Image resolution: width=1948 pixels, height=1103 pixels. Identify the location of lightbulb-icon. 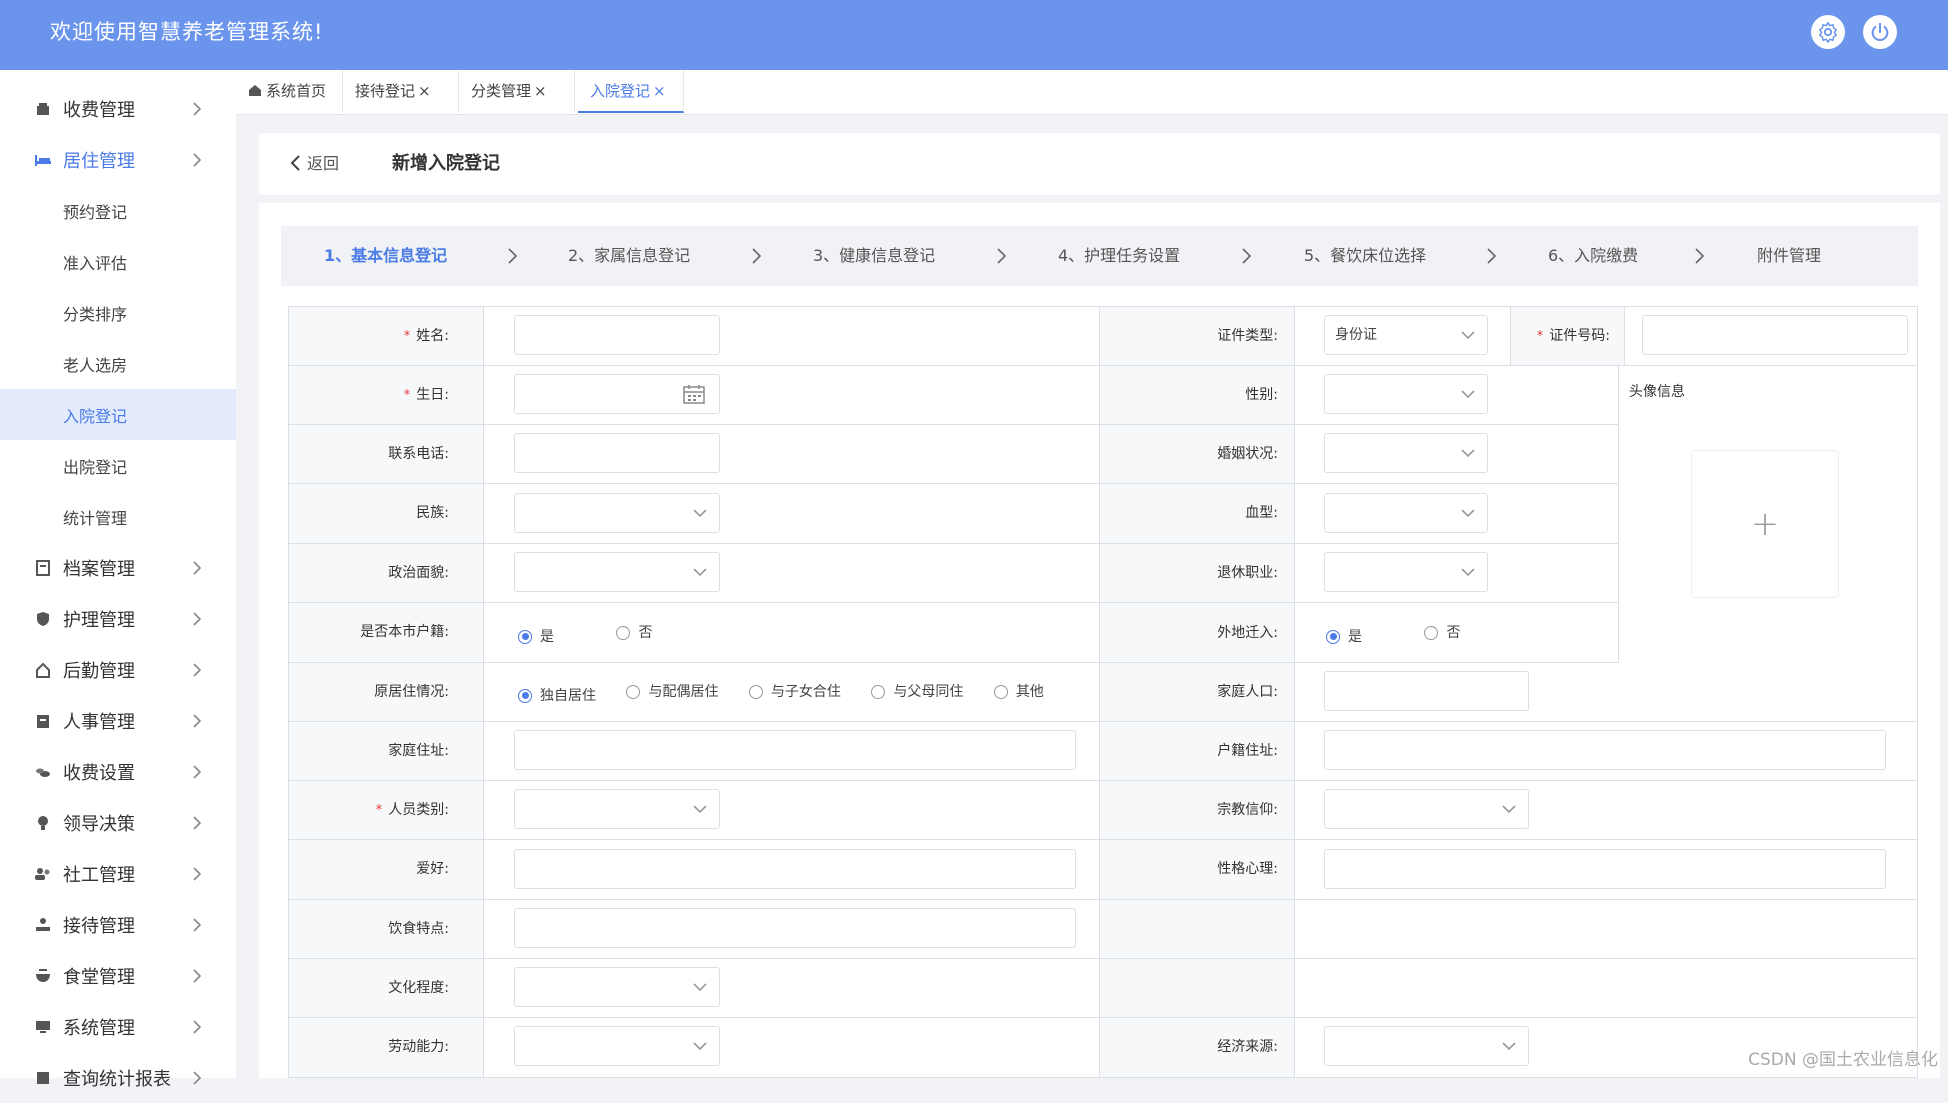
(43, 823).